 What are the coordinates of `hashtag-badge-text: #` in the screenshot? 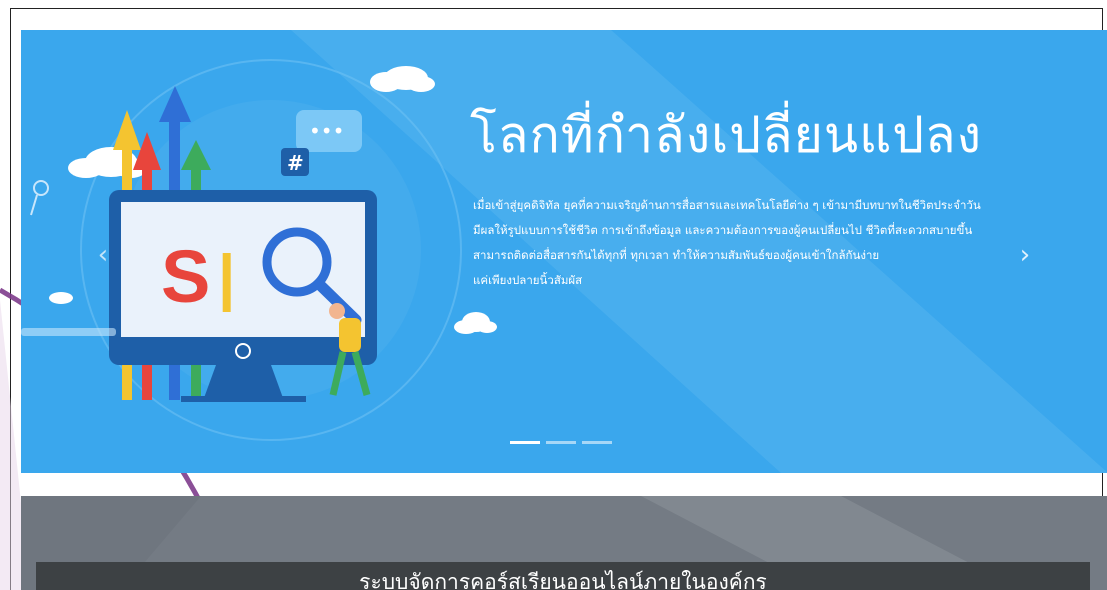 It's located at (295, 163).